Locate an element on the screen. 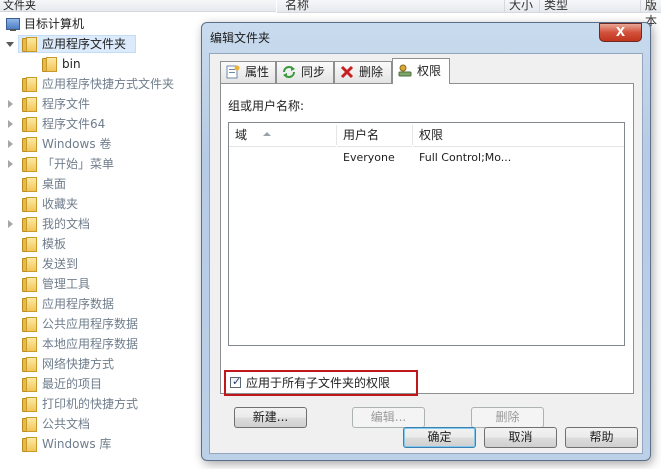  list-header-label: 用户名 is located at coordinates (361, 135).